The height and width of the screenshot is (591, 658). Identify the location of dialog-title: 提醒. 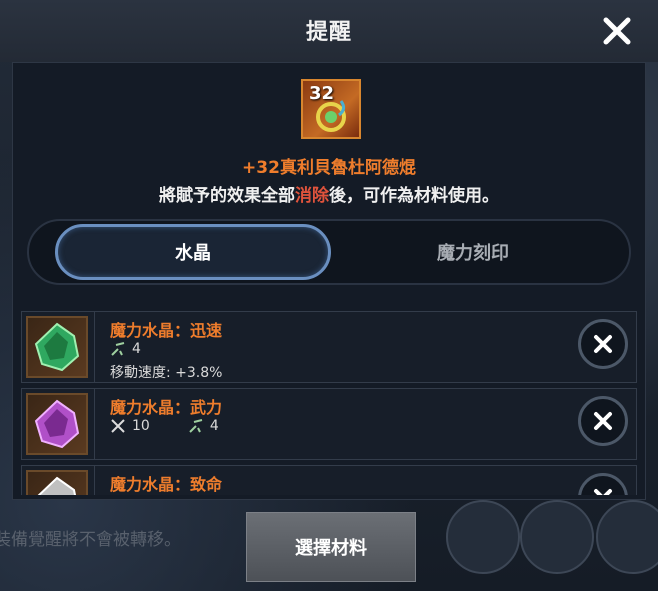
(328, 32).